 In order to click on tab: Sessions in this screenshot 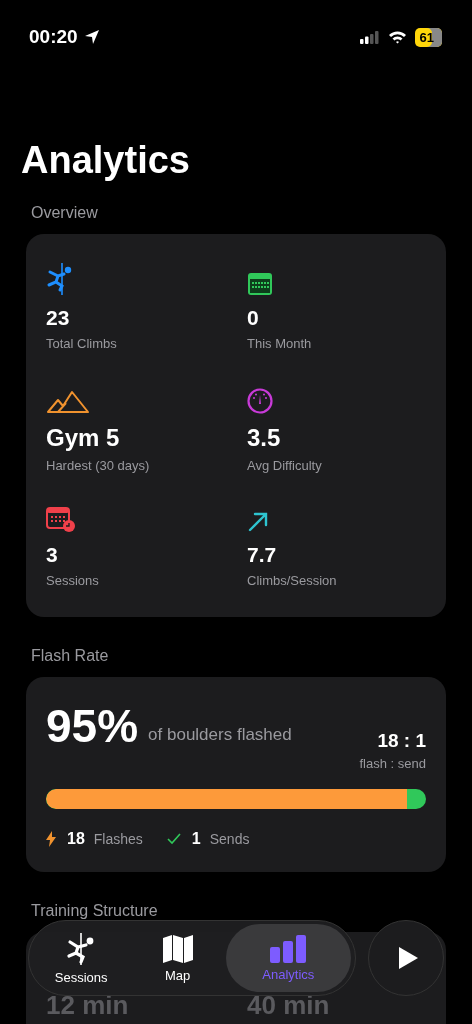, I will do `click(81, 958)`.